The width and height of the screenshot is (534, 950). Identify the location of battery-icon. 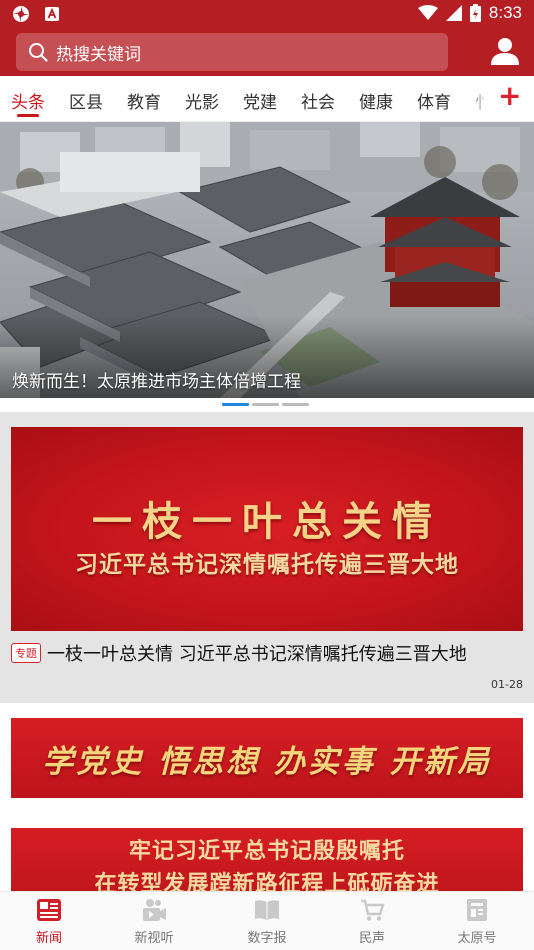
(475, 13).